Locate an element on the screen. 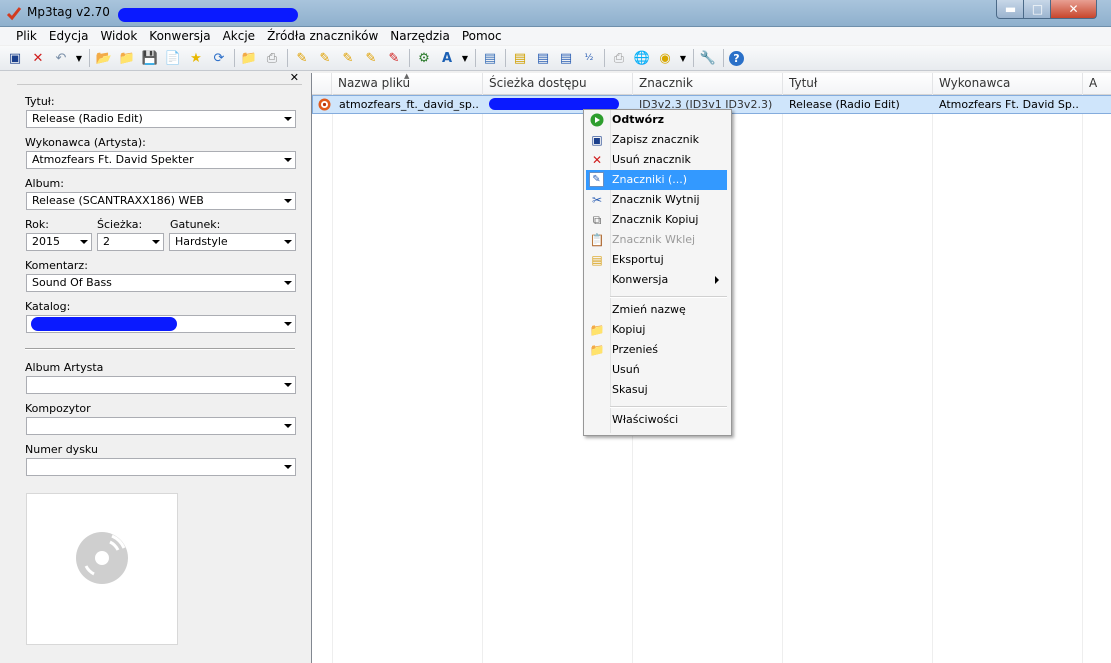  copy-folder-icon: 📁 is located at coordinates (249, 58).